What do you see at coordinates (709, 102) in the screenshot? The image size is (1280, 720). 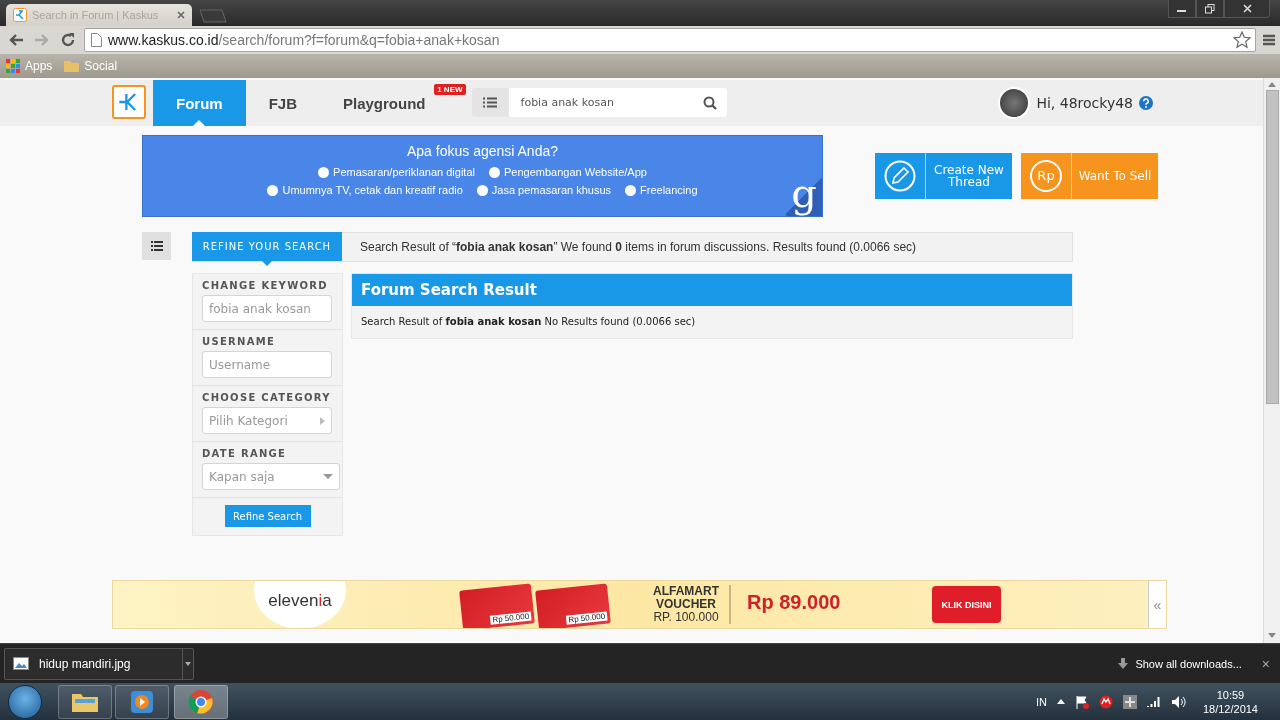 I see `search-icon` at bounding box center [709, 102].